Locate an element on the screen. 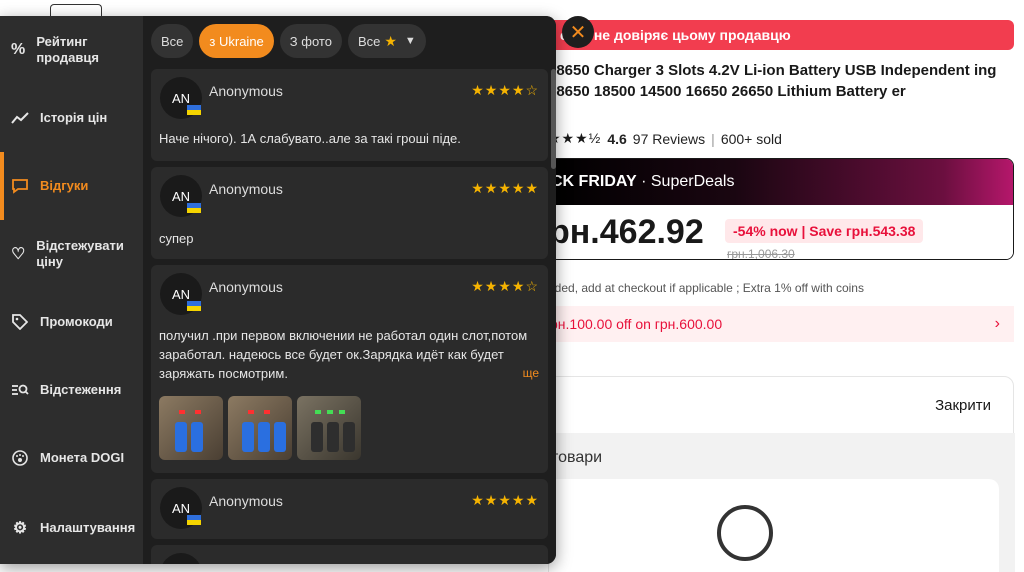 This screenshot has height=572, width=1024. old-price: грн.1,006.30 is located at coordinates (761, 253).